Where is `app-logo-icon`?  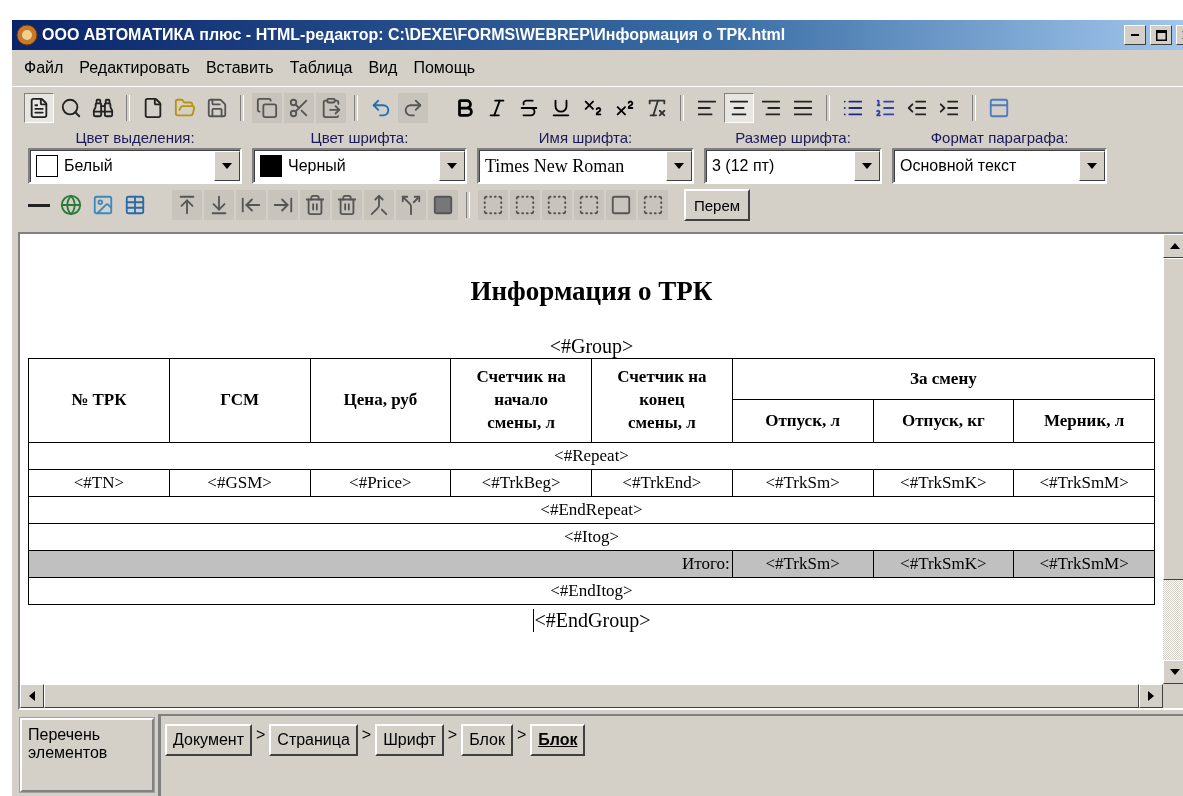
app-logo-icon is located at coordinates (27, 35).